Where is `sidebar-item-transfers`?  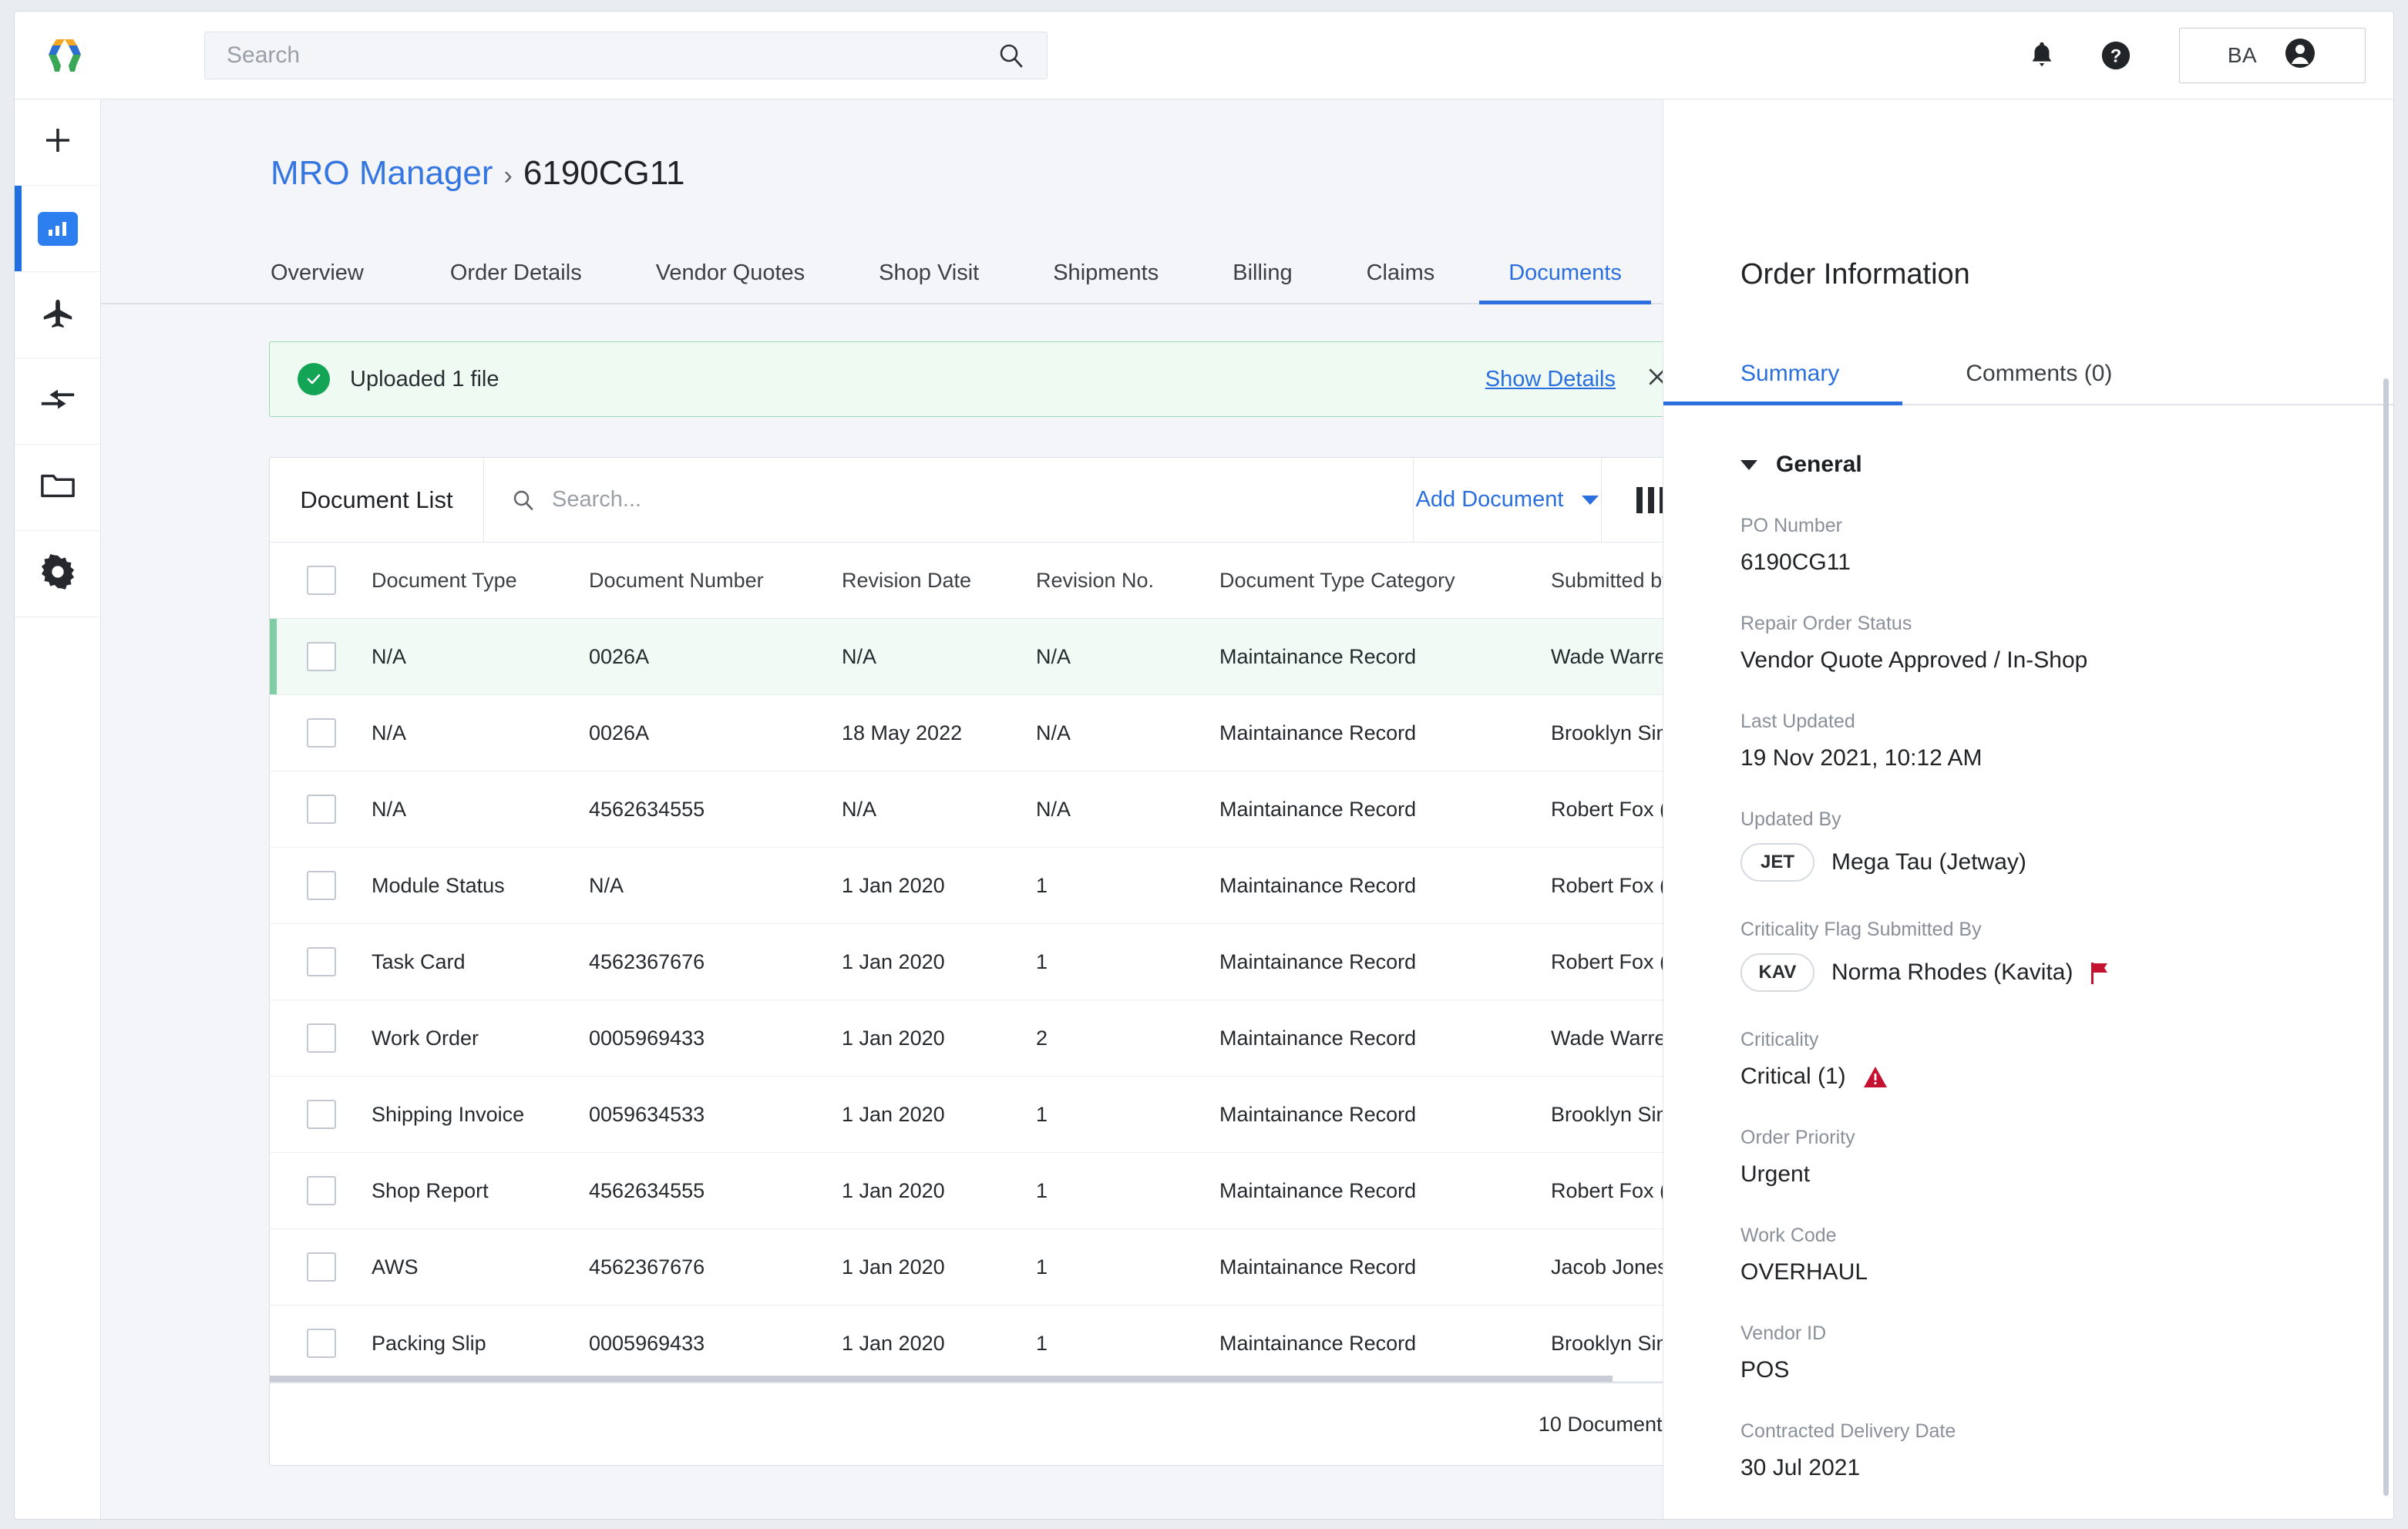 sidebar-item-transfers is located at coordinates (57, 401).